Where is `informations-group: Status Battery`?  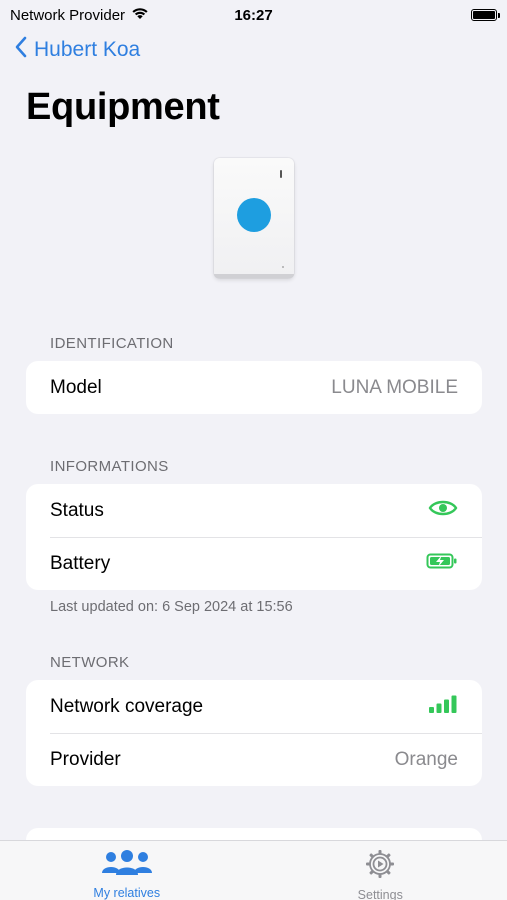
informations-group: Status Battery is located at coordinates (254, 537).